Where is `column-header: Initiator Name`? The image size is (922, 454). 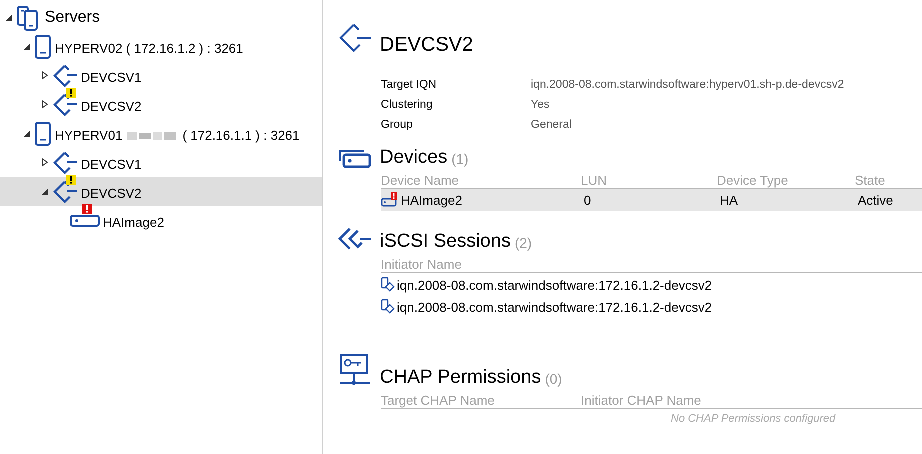
column-header: Initiator Name is located at coordinates (421, 264).